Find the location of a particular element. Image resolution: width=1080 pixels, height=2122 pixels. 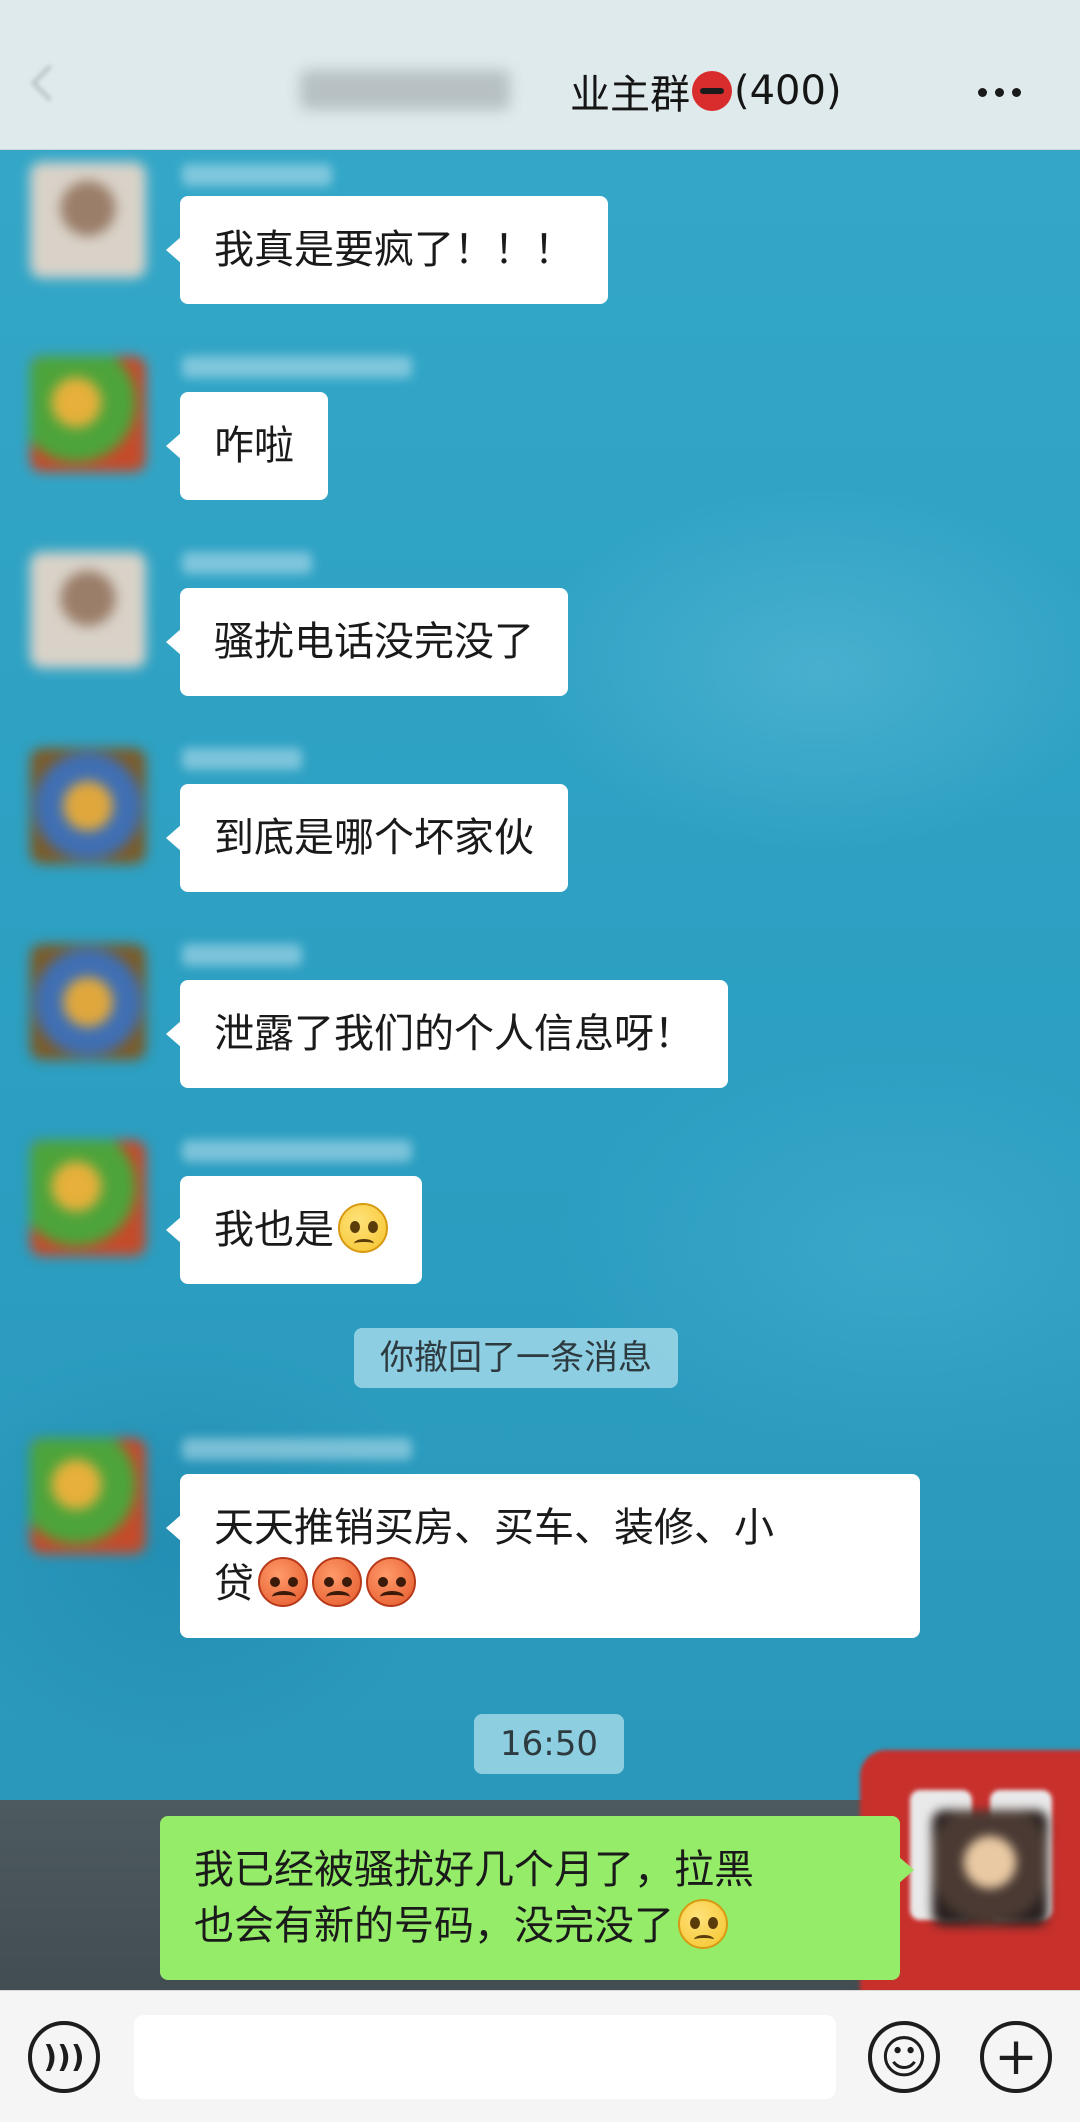

message-text: 泄露了我们的个人信息呀！ is located at coordinates (454, 1034).